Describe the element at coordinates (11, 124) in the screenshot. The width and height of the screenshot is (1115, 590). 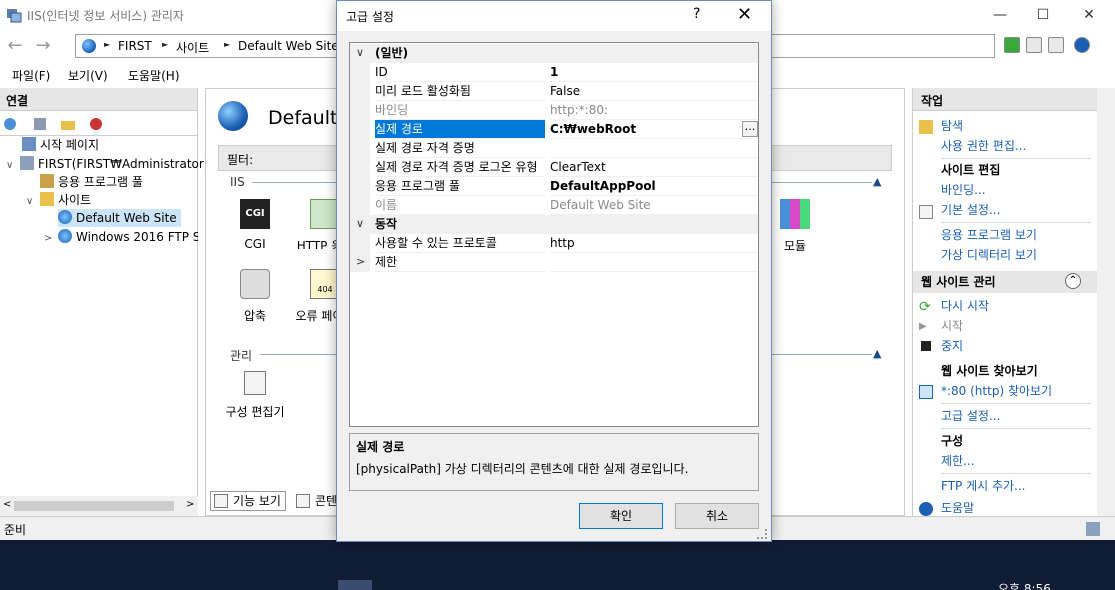
I see `connect-icon` at that location.